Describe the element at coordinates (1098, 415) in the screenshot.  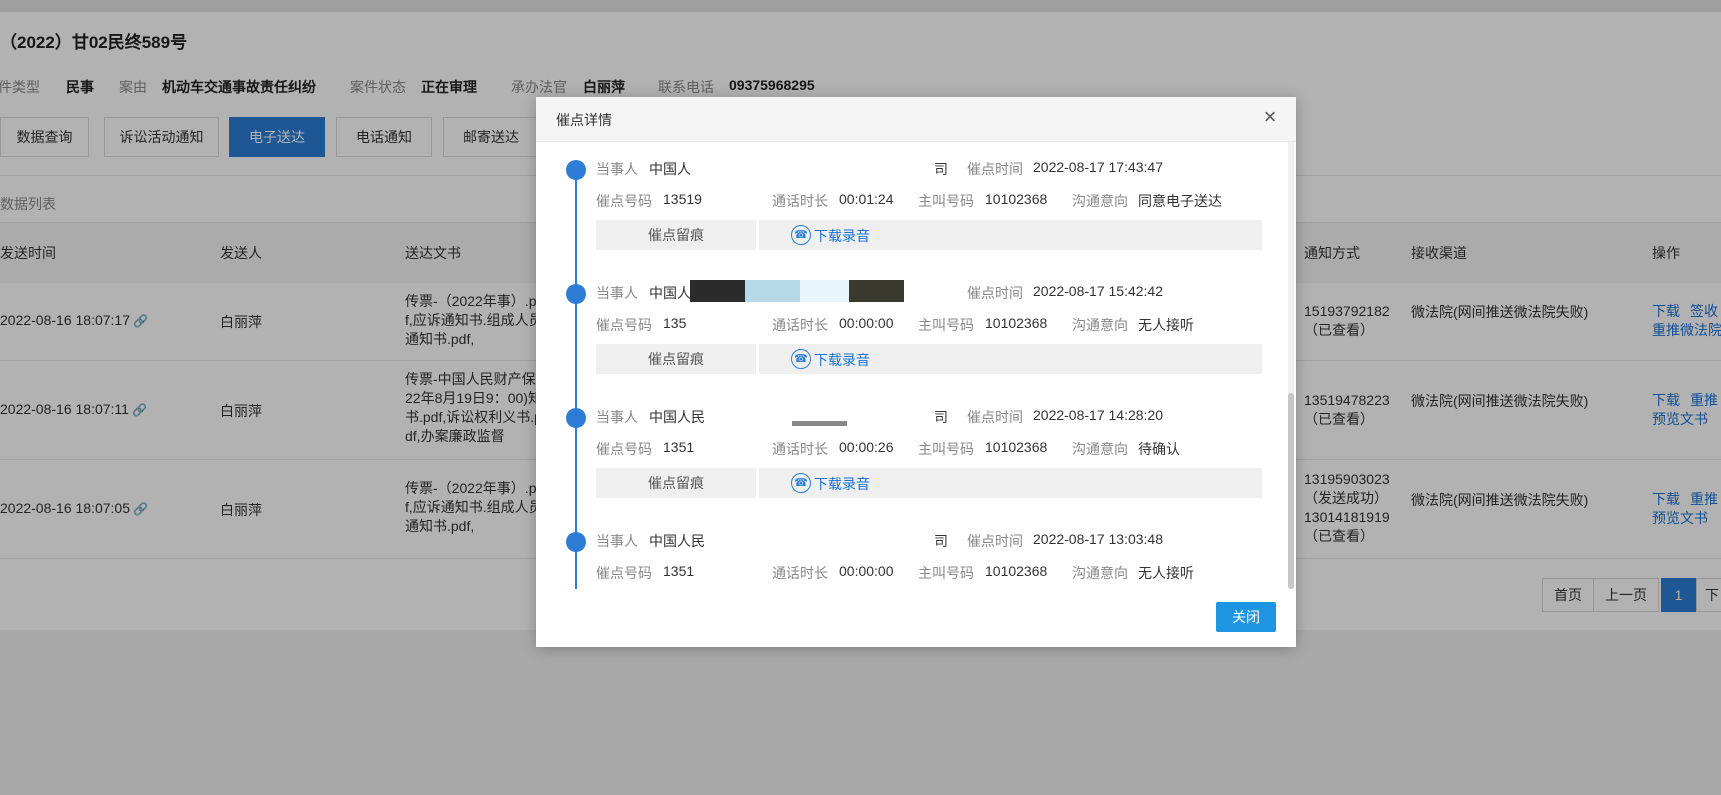
I see `time-value: 2022-08-17 14:28:20` at that location.